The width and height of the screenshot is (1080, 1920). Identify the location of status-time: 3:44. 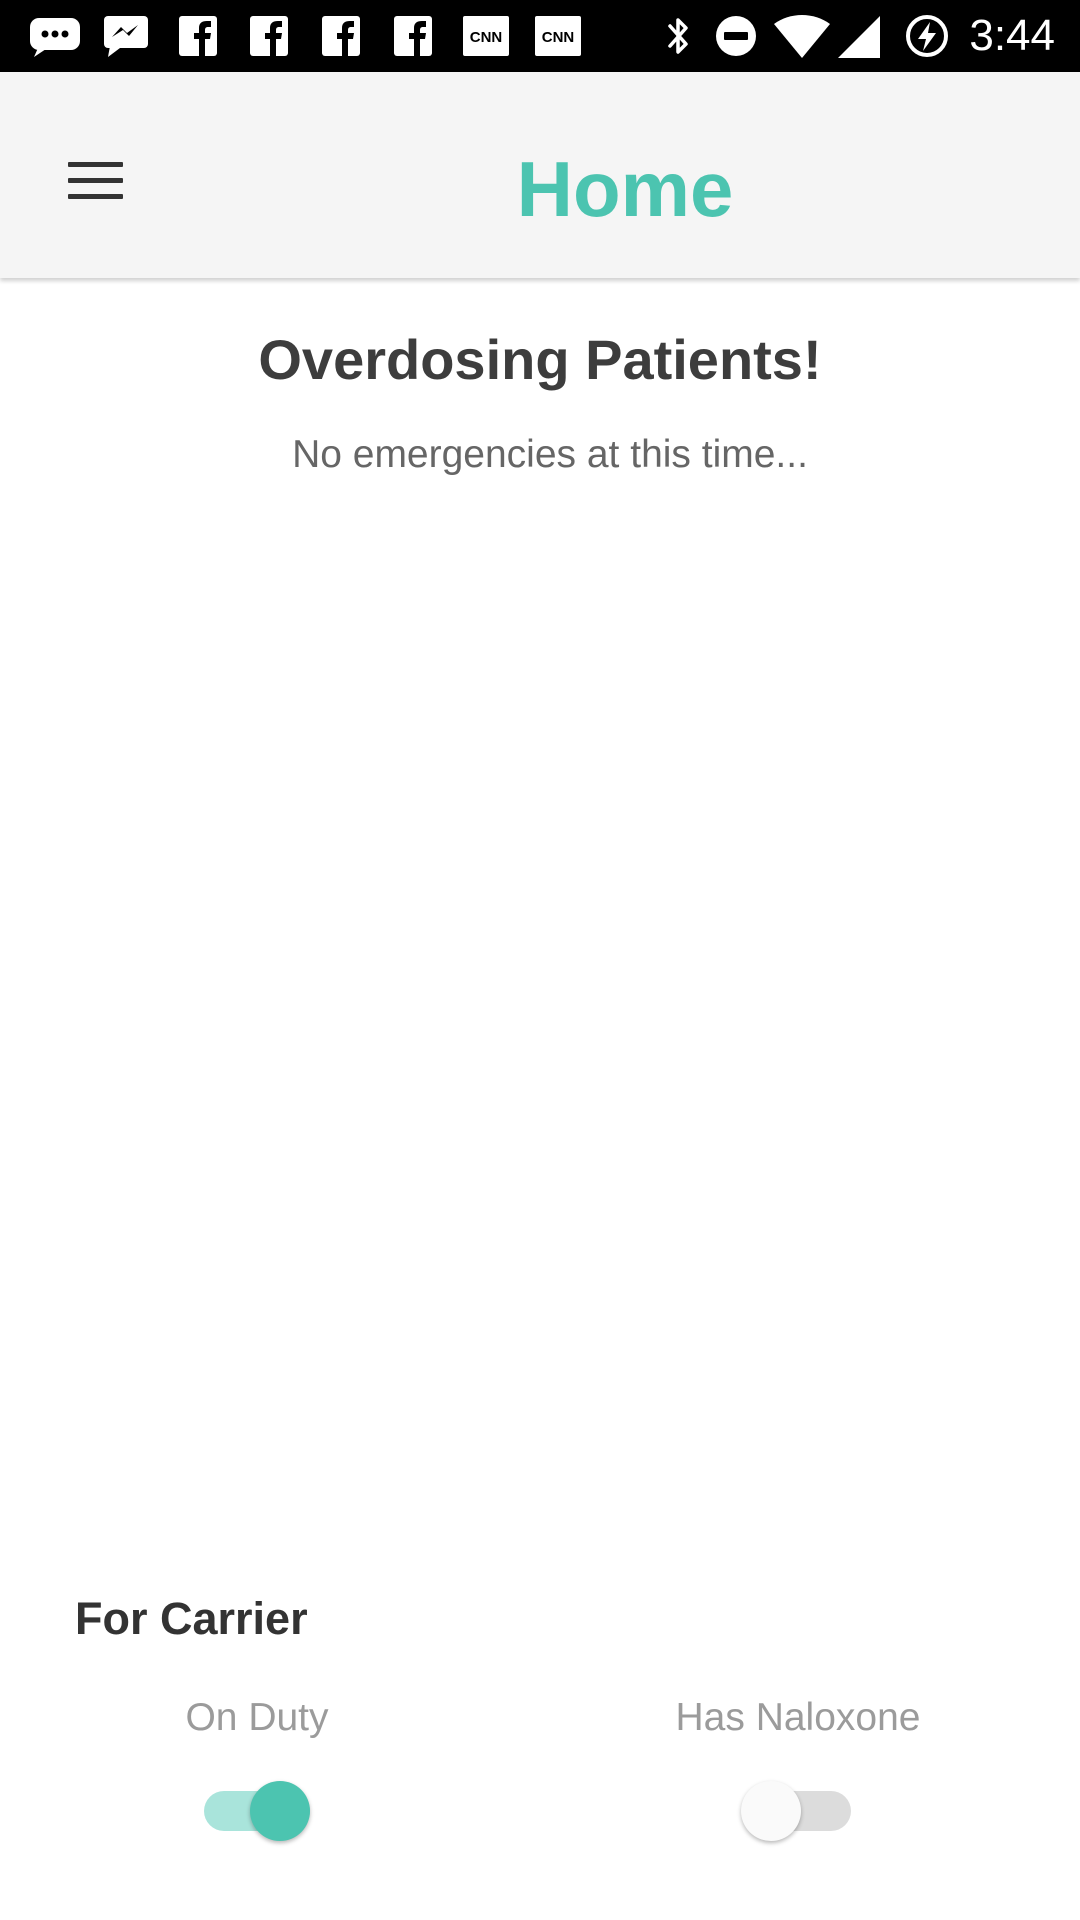
(1012, 35).